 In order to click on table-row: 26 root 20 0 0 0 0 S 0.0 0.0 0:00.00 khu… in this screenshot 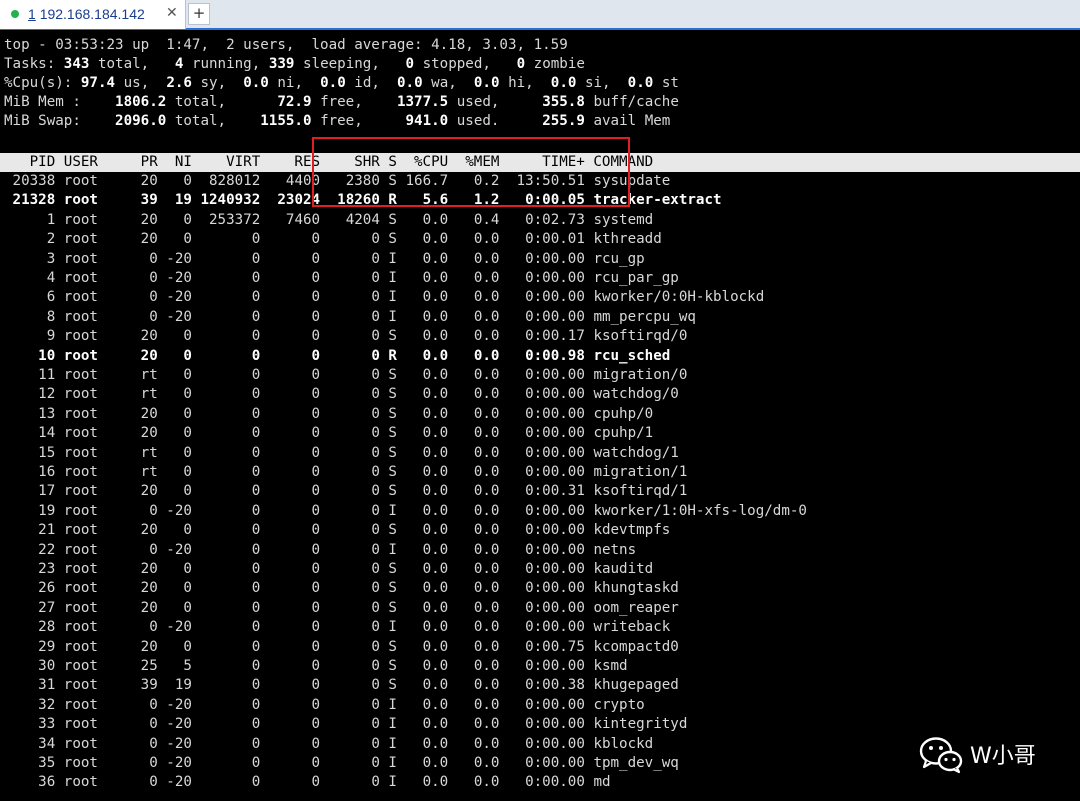, I will do `click(341, 588)`.